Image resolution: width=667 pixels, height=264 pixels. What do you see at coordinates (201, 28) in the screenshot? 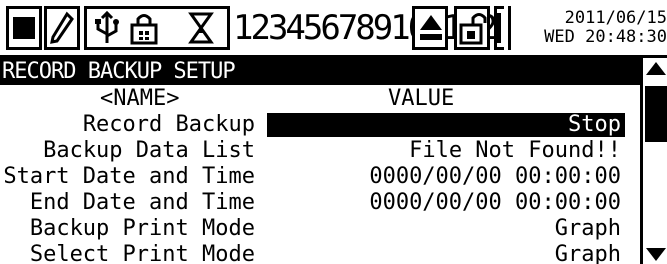
I see `hourglass-icon` at bounding box center [201, 28].